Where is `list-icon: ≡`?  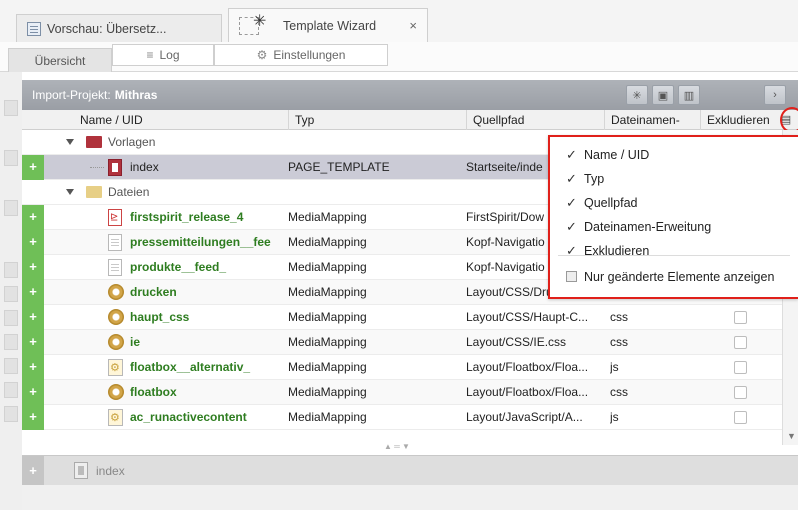
list-icon: ≡ is located at coordinates (150, 55).